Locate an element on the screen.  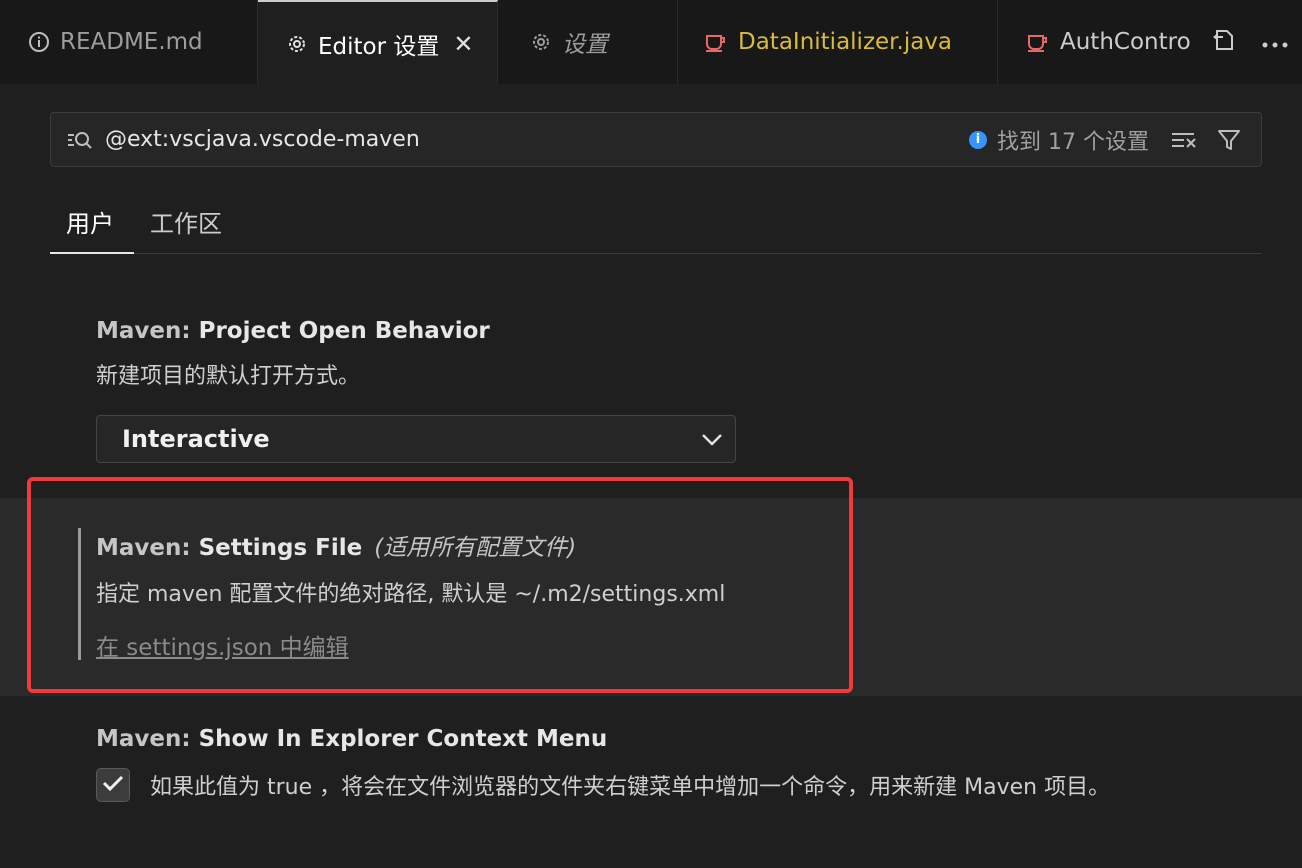
tab-readme: README.md is located at coordinates (129, 42).